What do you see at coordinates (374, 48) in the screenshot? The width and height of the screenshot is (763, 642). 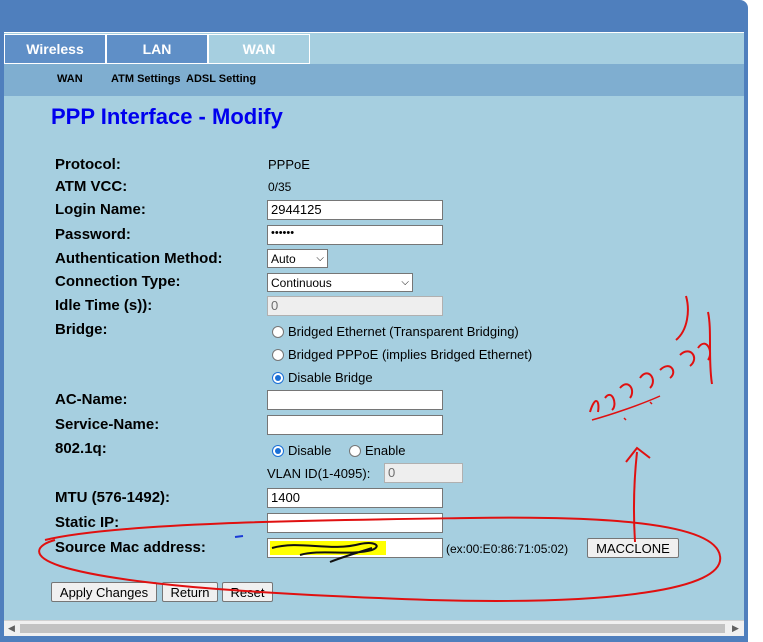 I see `main-tabs: Wireless LAN WAN` at bounding box center [374, 48].